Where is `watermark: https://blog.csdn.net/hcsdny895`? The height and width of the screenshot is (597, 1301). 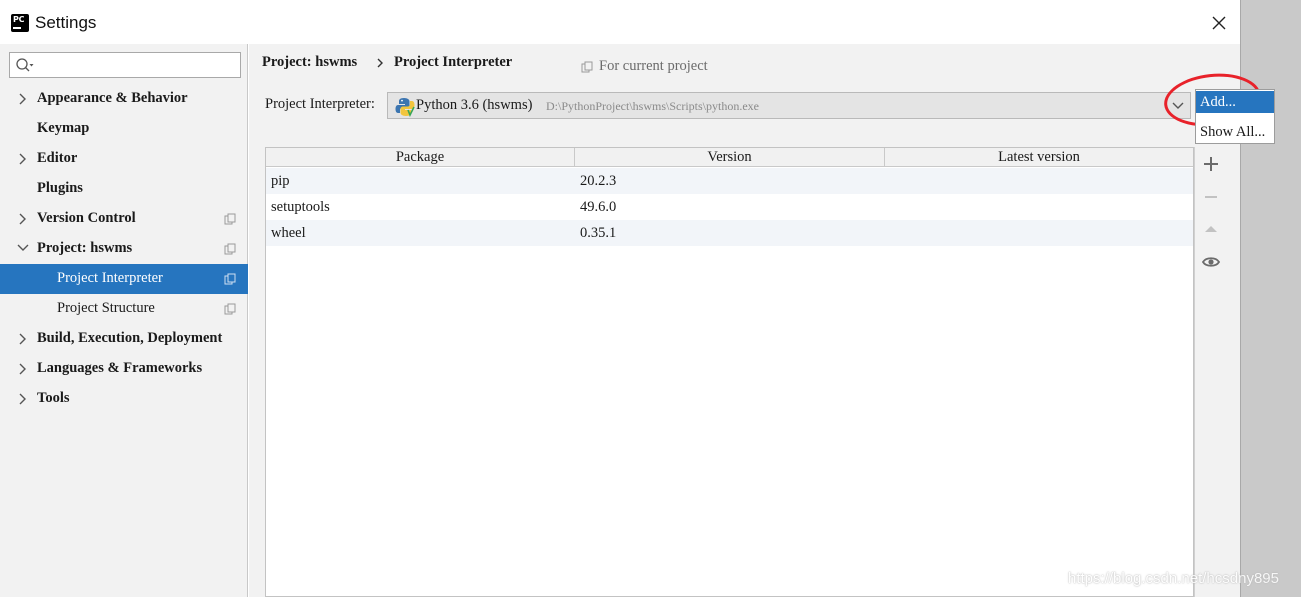 watermark: https://blog.csdn.net/hcsdny895 is located at coordinates (1173, 578).